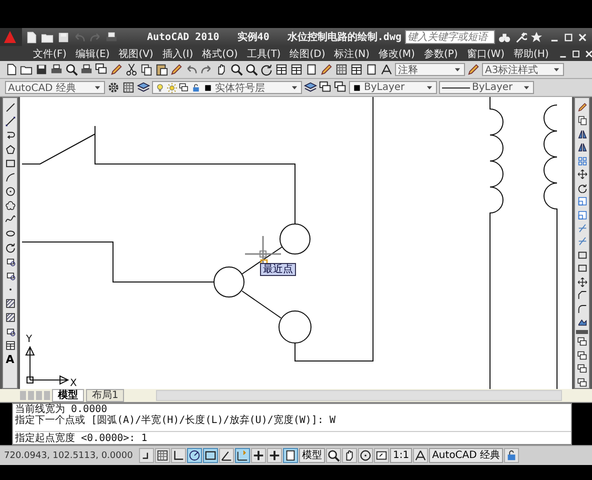 This screenshot has width=592, height=480. What do you see at coordinates (381, 455) in the screenshot?
I see `viewport-icon` at bounding box center [381, 455].